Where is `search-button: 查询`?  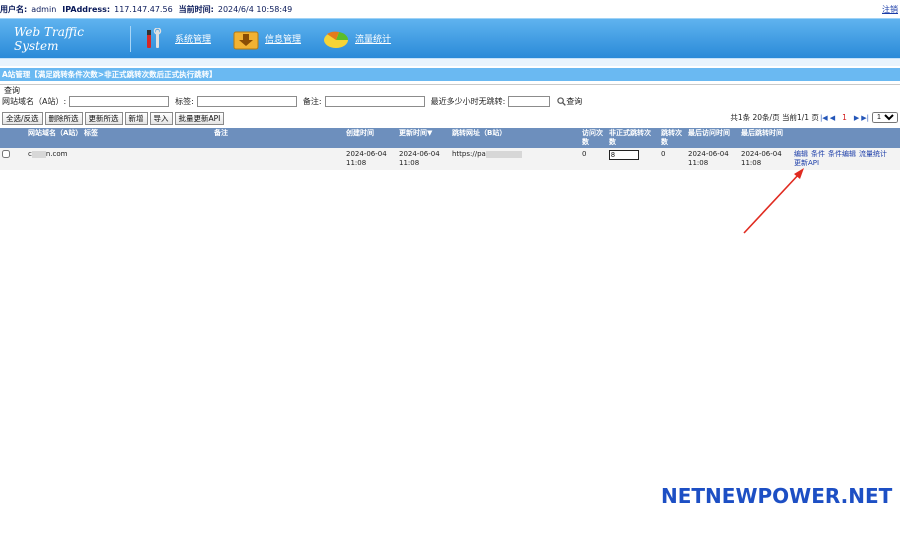
search-button: 查询 is located at coordinates (569, 101).